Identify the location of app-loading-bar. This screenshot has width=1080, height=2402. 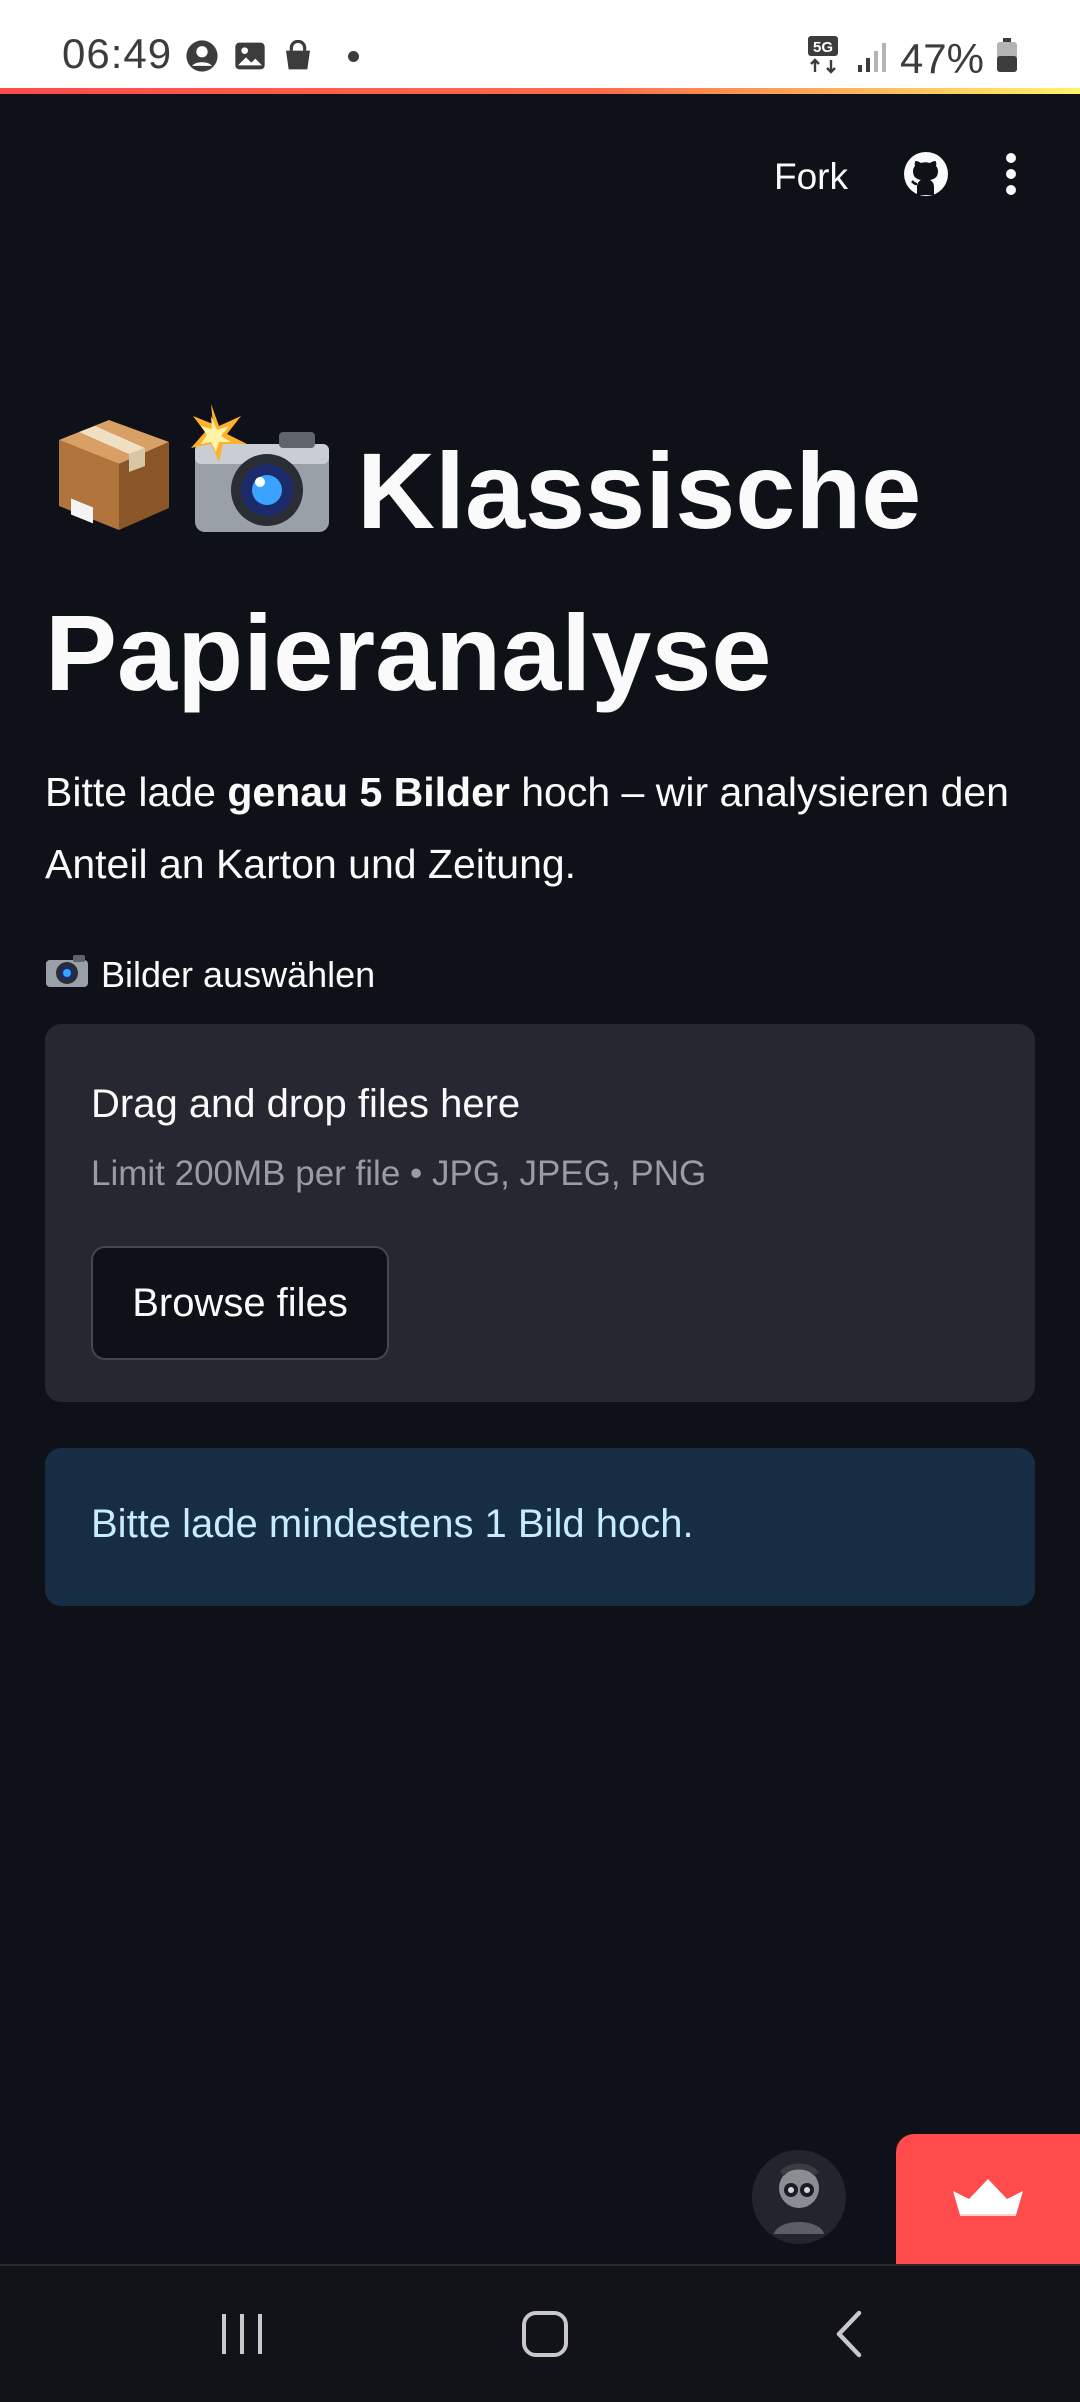
(540, 91).